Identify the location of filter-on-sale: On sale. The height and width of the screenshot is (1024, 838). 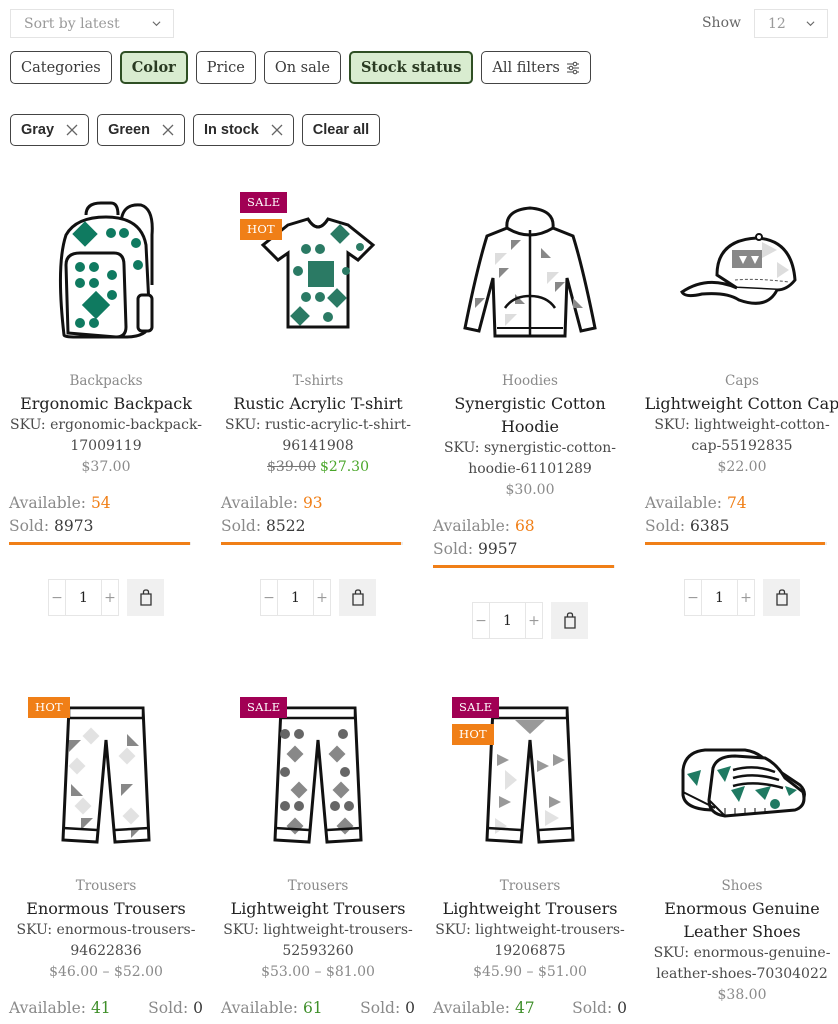
(302, 67).